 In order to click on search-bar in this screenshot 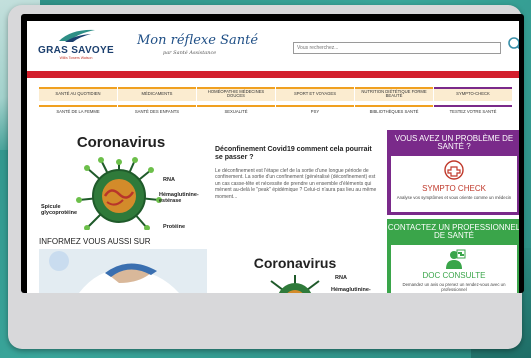, I will do `click(406, 47)`.